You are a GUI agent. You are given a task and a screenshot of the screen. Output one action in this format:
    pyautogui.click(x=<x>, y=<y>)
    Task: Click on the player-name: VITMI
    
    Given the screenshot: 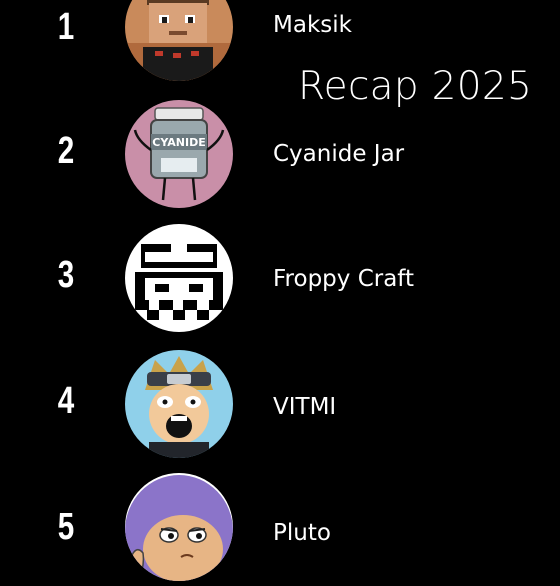 What is the action you would take?
    pyautogui.click(x=305, y=407)
    